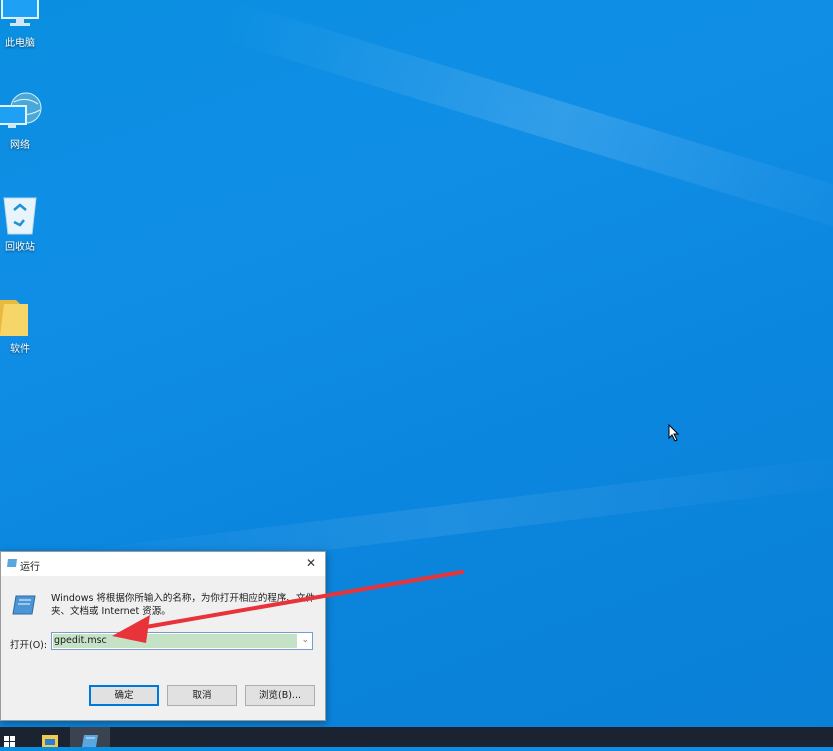  Describe the element at coordinates (416, 737) in the screenshot. I see `taskbar` at that location.